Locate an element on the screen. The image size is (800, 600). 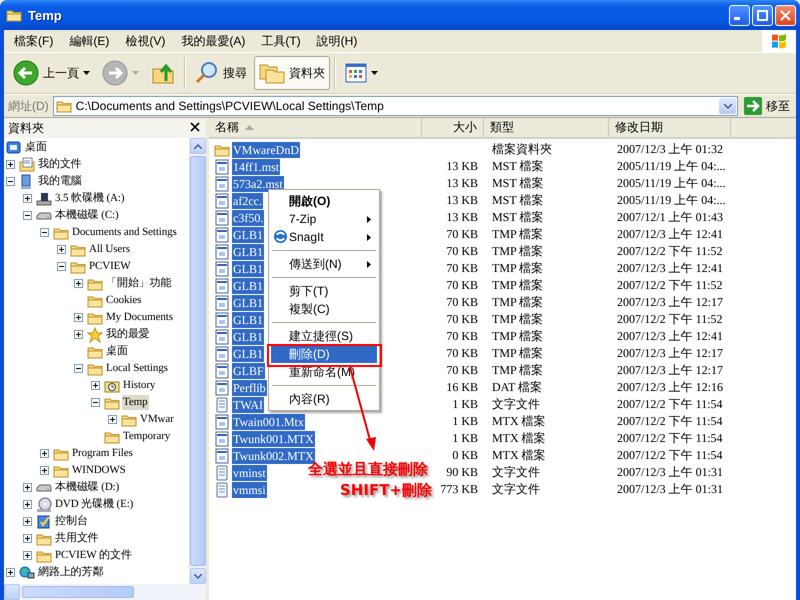
tree-item: 網路上的芳鄰 is located at coordinates (70, 572).